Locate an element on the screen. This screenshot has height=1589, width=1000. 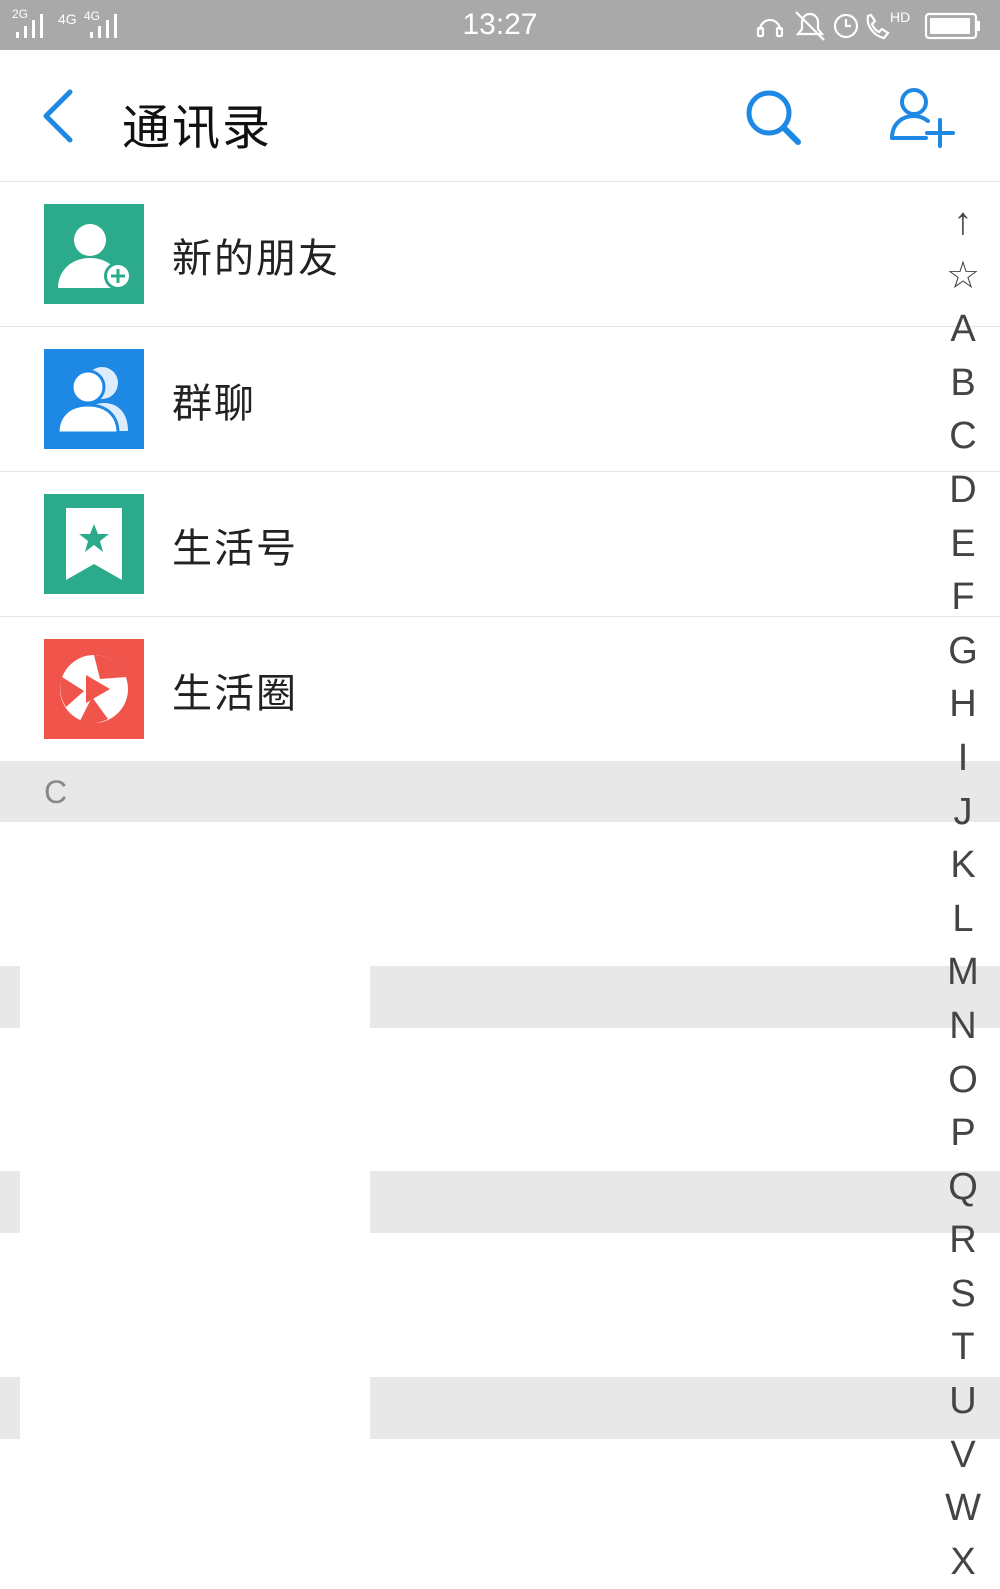
new-friend-icon is located at coordinates (94, 254).